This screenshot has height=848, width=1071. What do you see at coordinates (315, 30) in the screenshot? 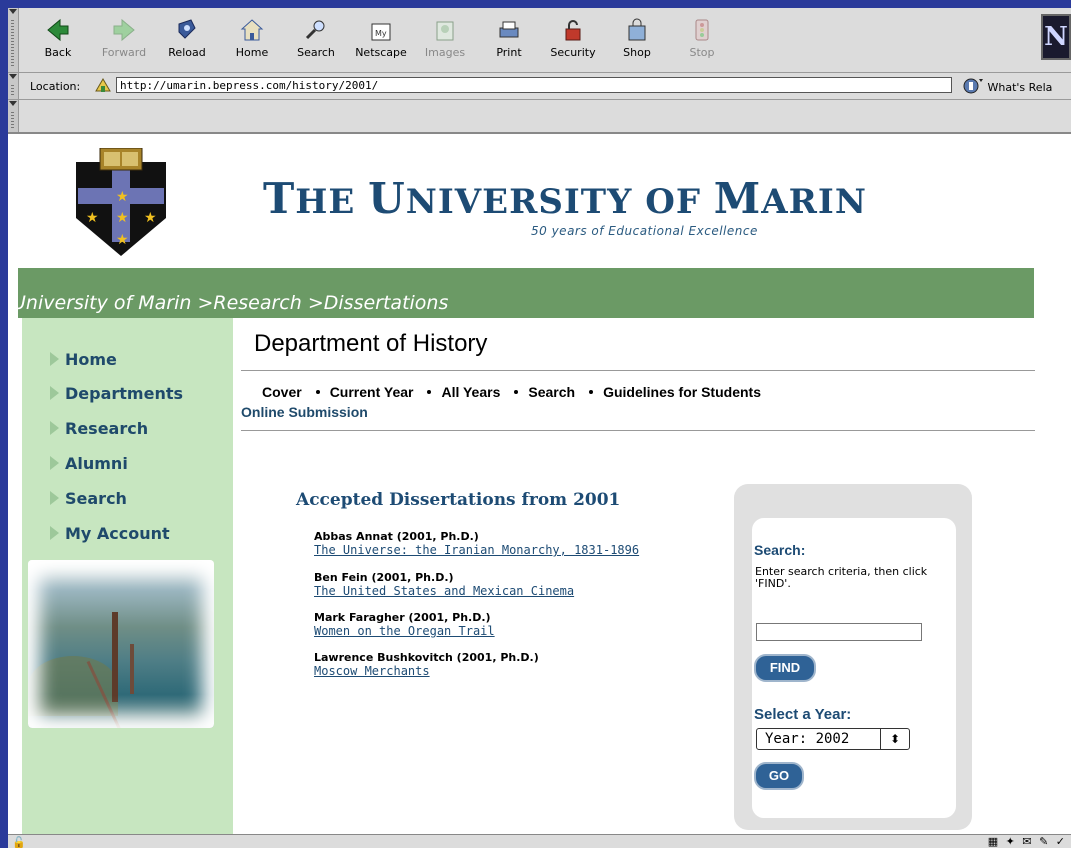
I see `search-icon` at bounding box center [315, 30].